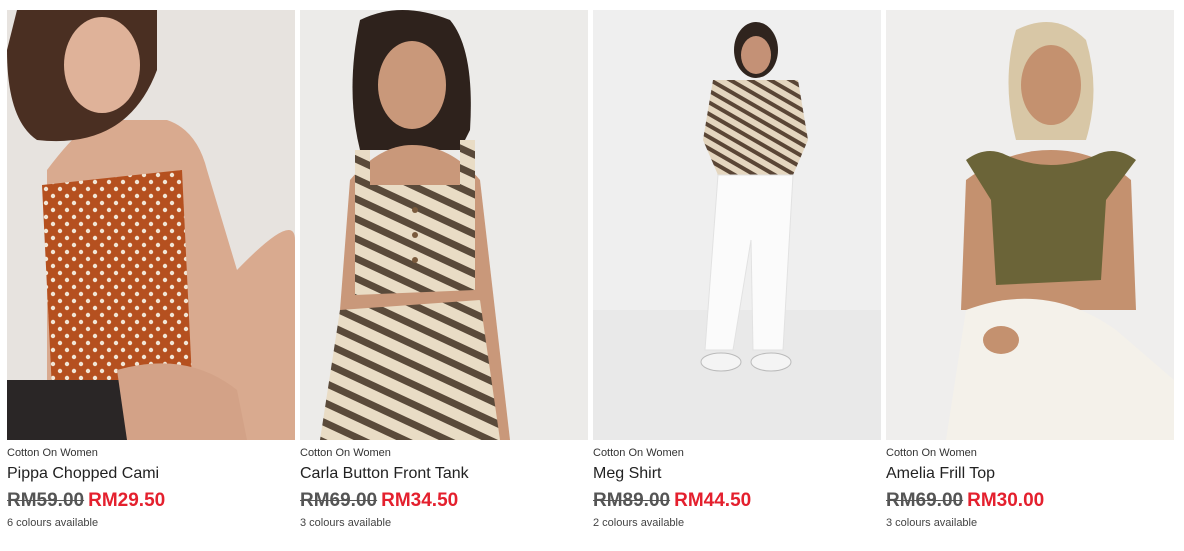  I want to click on colours-available: 2 colours available, so click(639, 523).